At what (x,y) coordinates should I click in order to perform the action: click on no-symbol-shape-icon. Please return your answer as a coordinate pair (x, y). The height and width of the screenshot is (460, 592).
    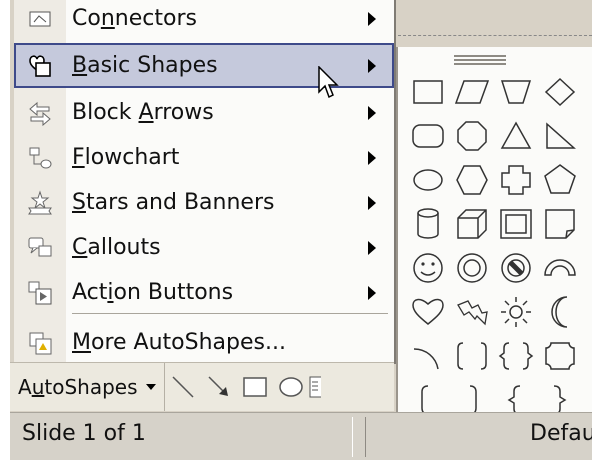
    Looking at the image, I should click on (516, 267).